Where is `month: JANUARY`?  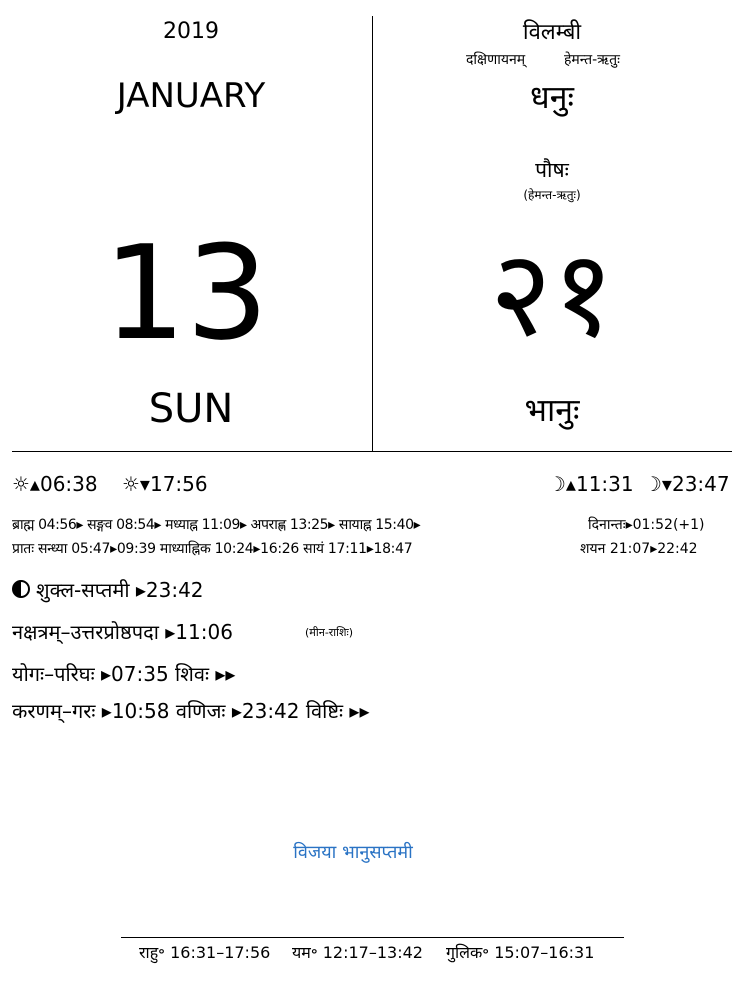 month: JANUARY is located at coordinates (191, 96).